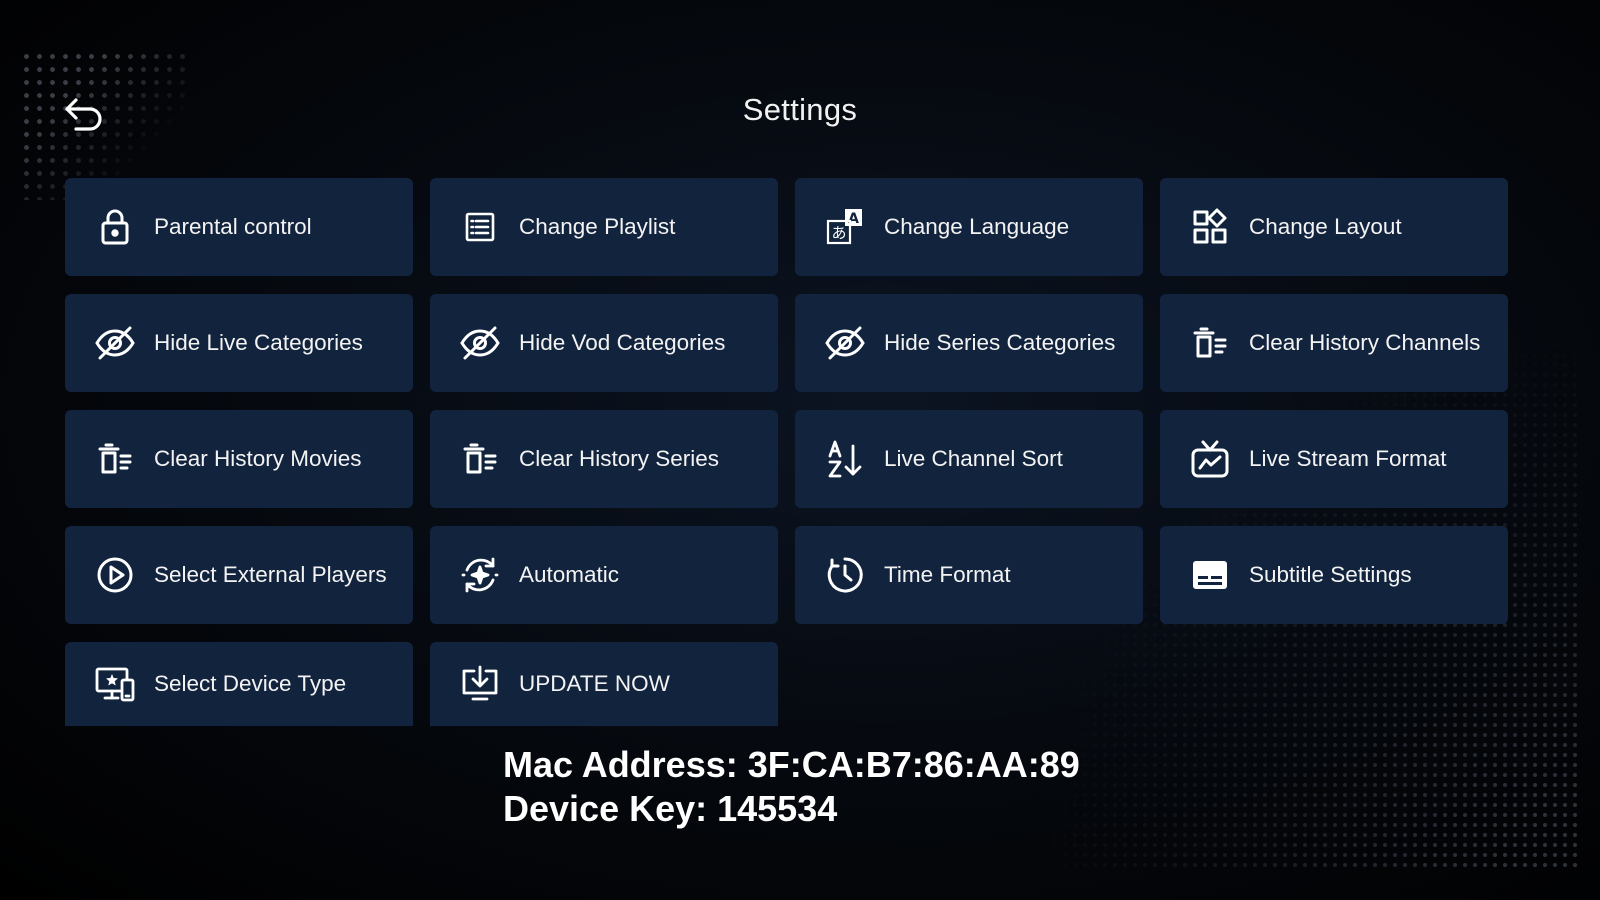  I want to click on svg-text: あ, so click(838, 233).